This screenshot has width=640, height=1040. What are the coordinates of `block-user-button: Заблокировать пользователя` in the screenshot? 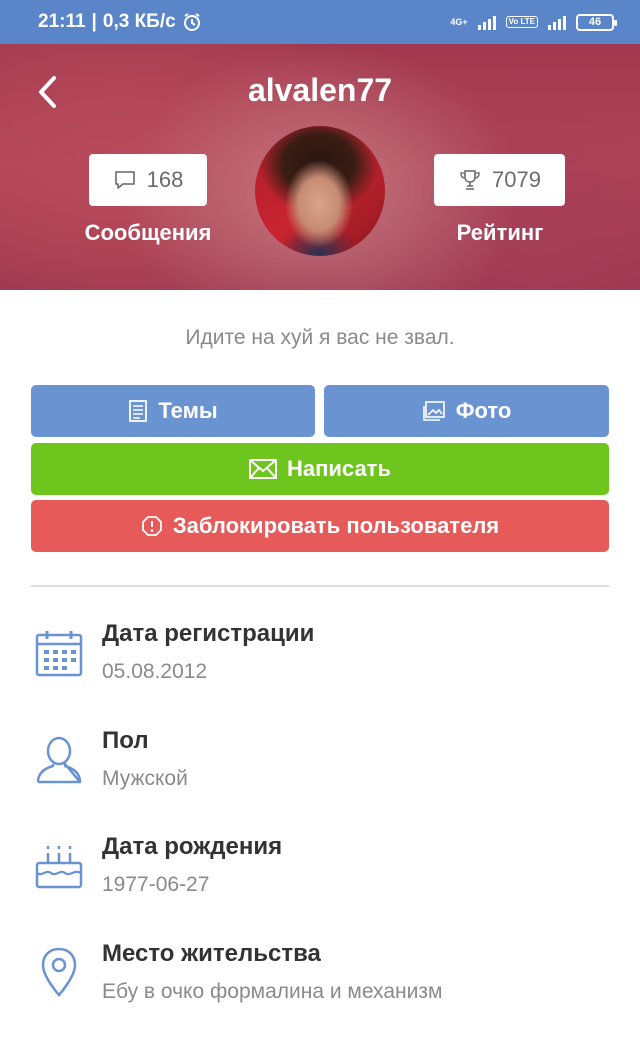 It's located at (320, 526).